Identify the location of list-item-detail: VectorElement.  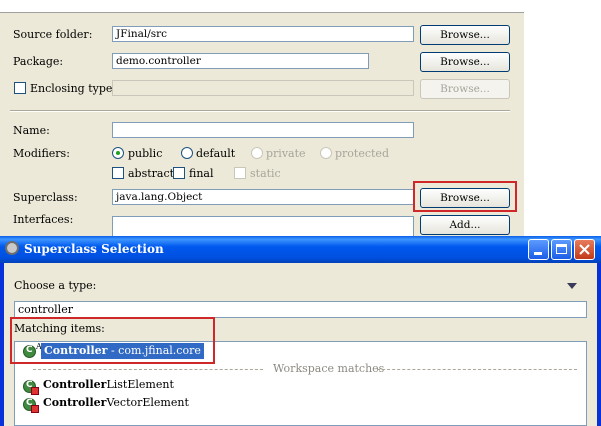
(147, 402).